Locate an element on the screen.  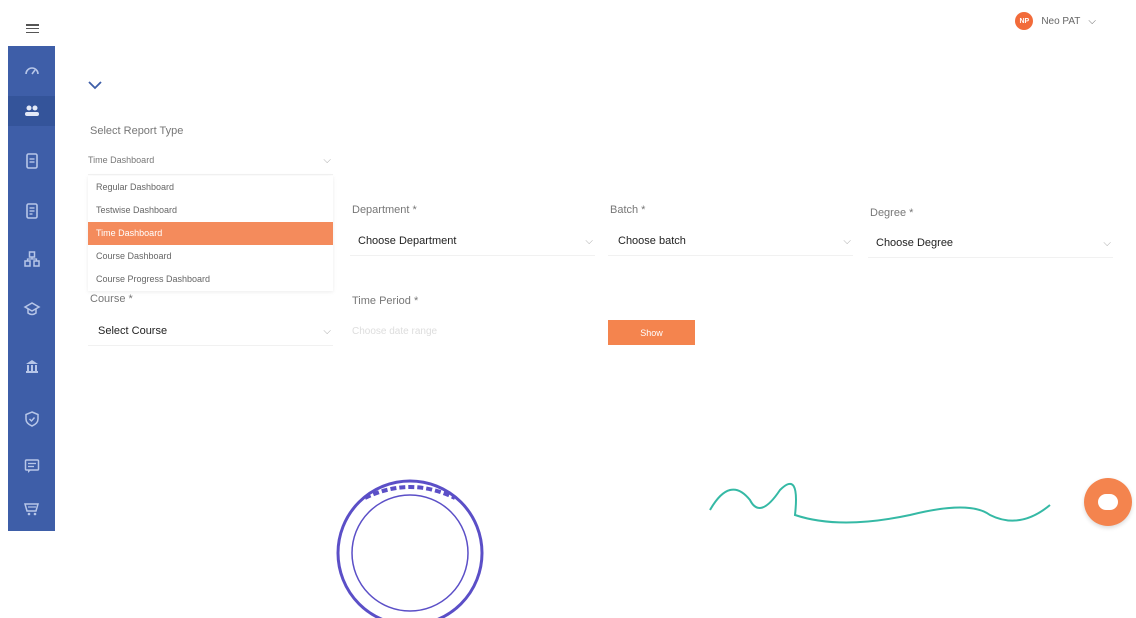
report-option-time: Time Dashboard is located at coordinates (210, 233).